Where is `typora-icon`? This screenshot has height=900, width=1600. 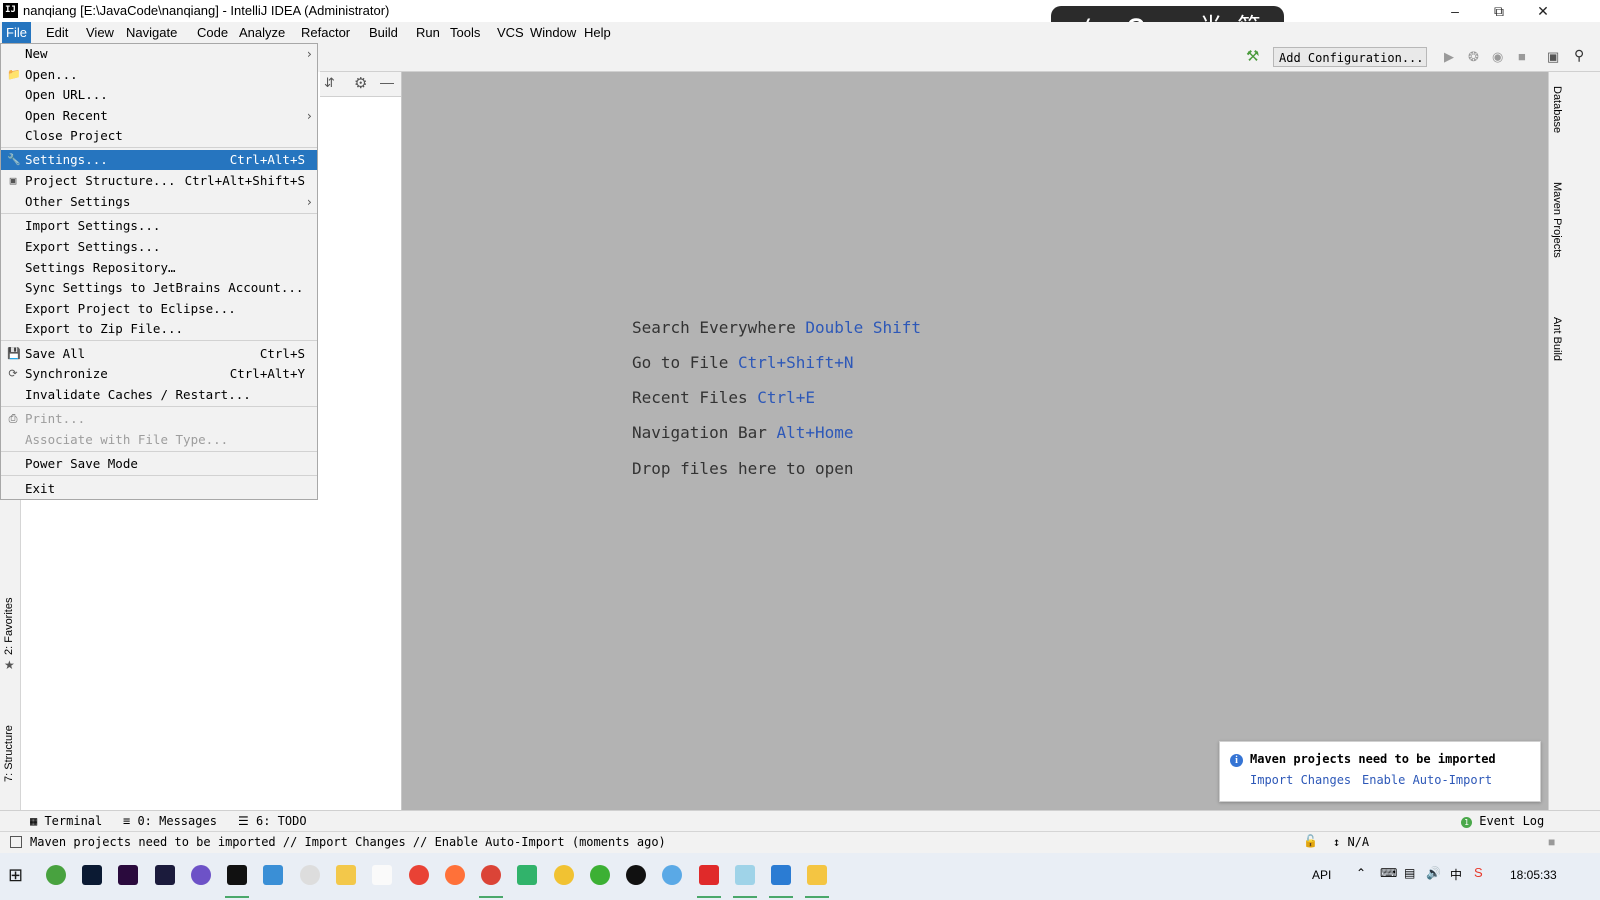
typora-icon is located at coordinates (382, 875).